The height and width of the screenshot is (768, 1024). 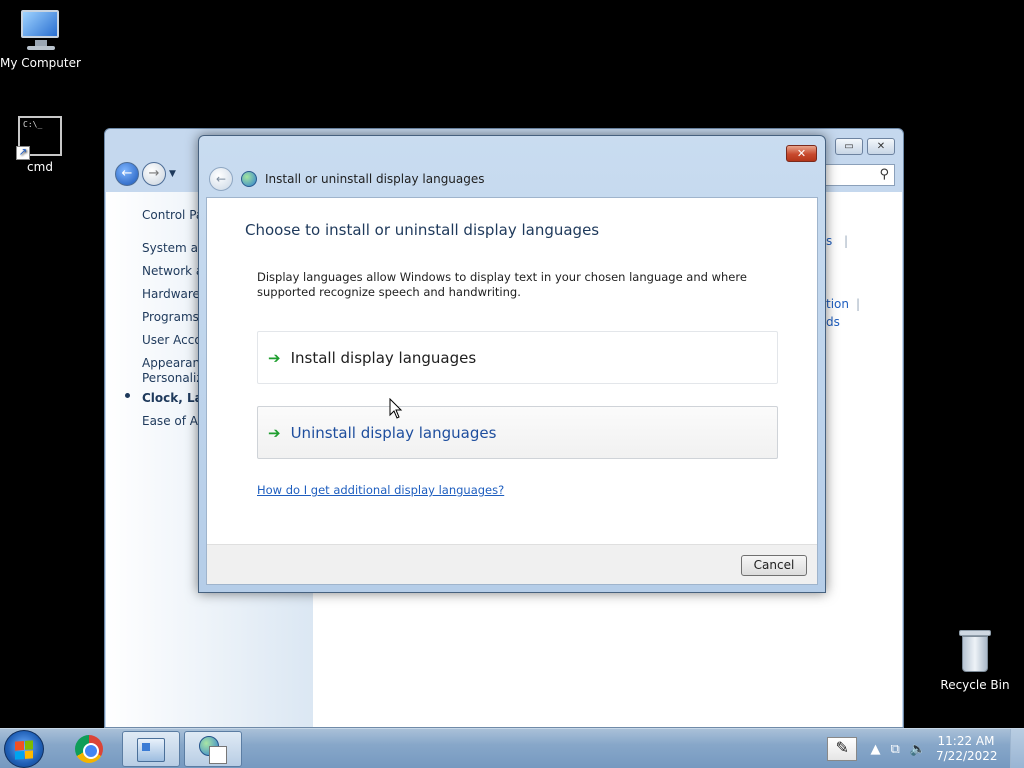 What do you see at coordinates (154, 174) in the screenshot?
I see `forward-arrow-icon: →` at bounding box center [154, 174].